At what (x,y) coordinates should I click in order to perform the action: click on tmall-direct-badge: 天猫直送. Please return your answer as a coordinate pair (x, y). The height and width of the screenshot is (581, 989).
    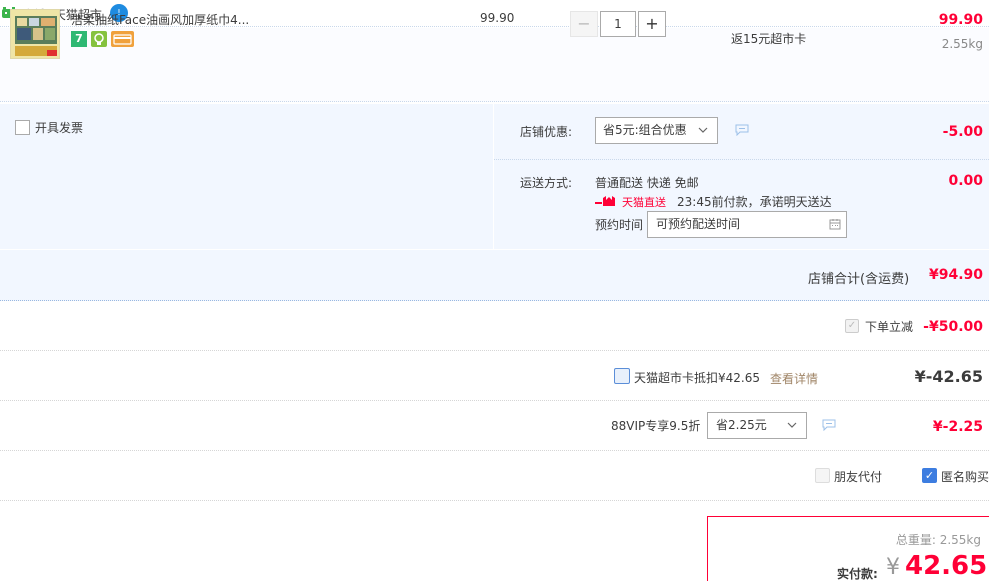
    Looking at the image, I should click on (630, 201).